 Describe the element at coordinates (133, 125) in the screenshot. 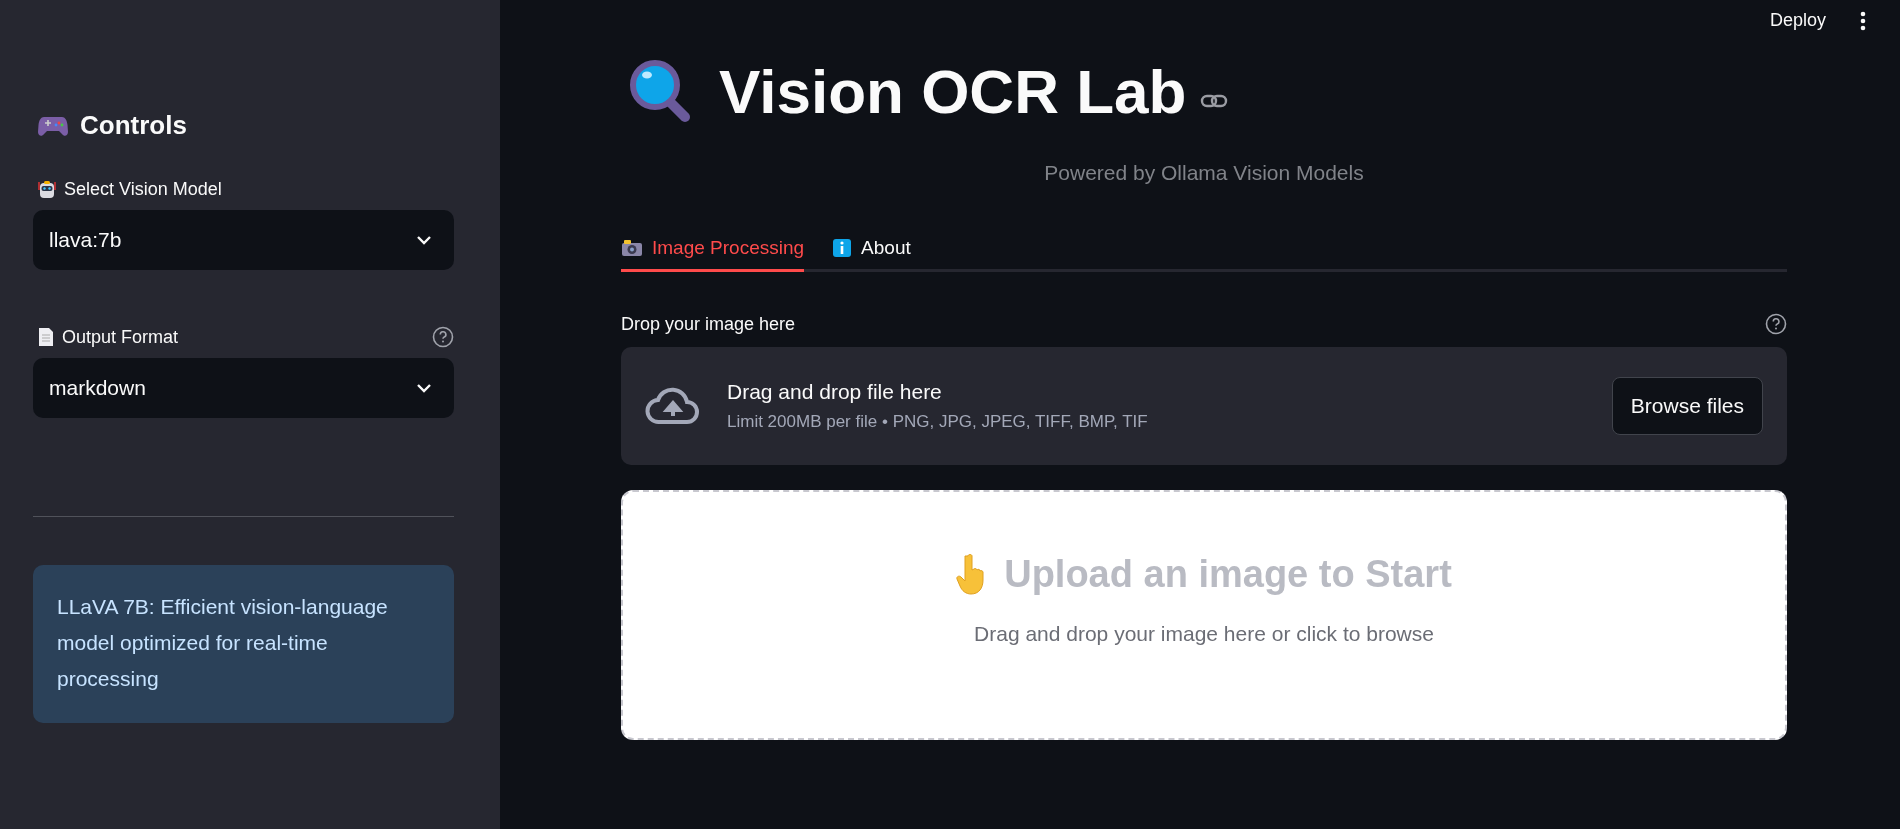

I see `sidebar-title: Controls` at that location.